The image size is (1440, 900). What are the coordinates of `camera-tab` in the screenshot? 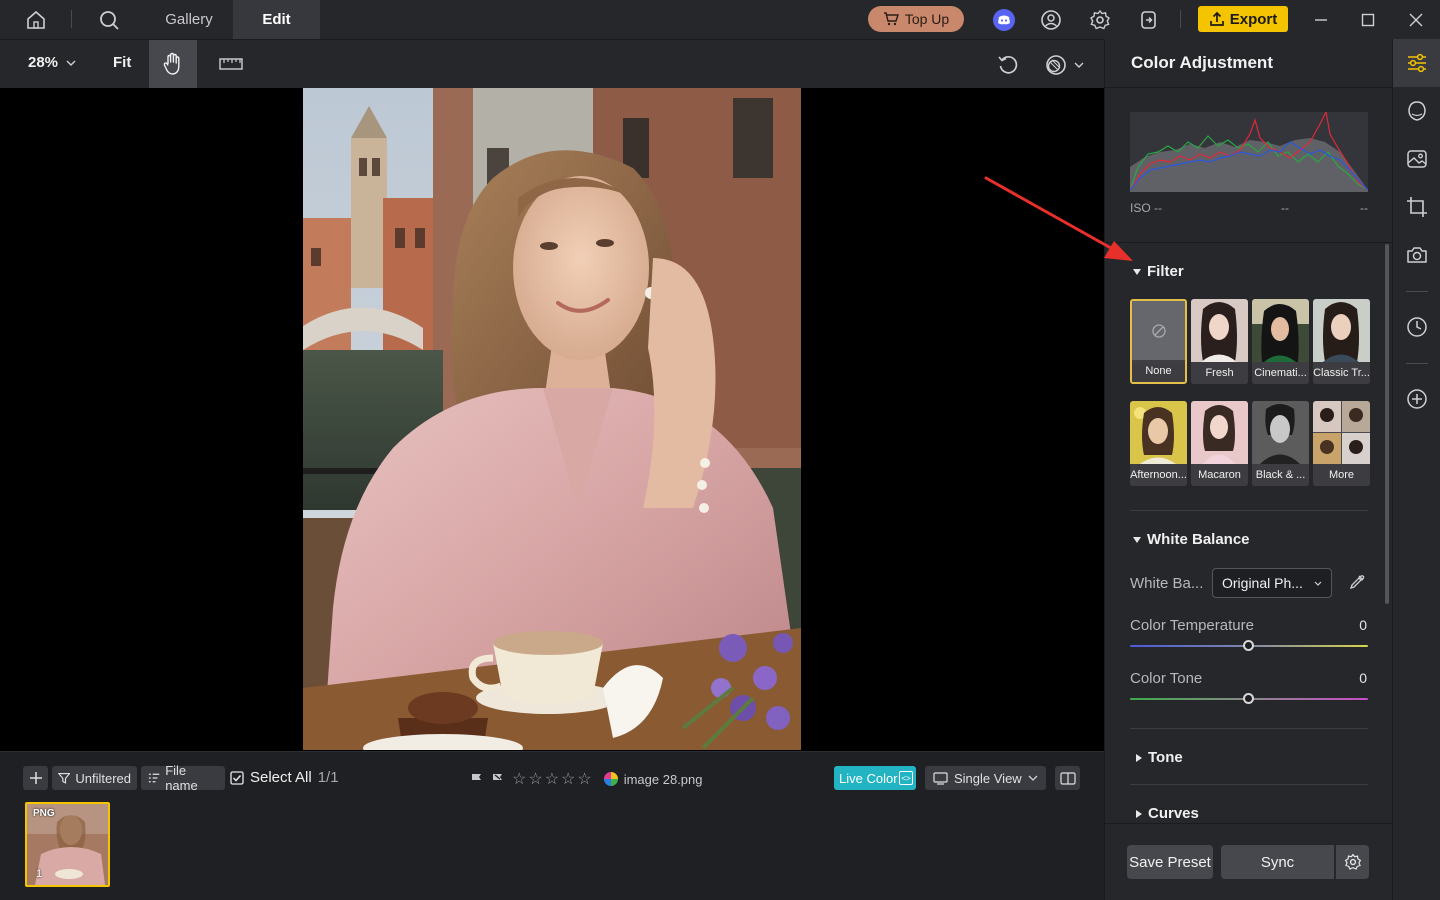 It's located at (1416, 255).